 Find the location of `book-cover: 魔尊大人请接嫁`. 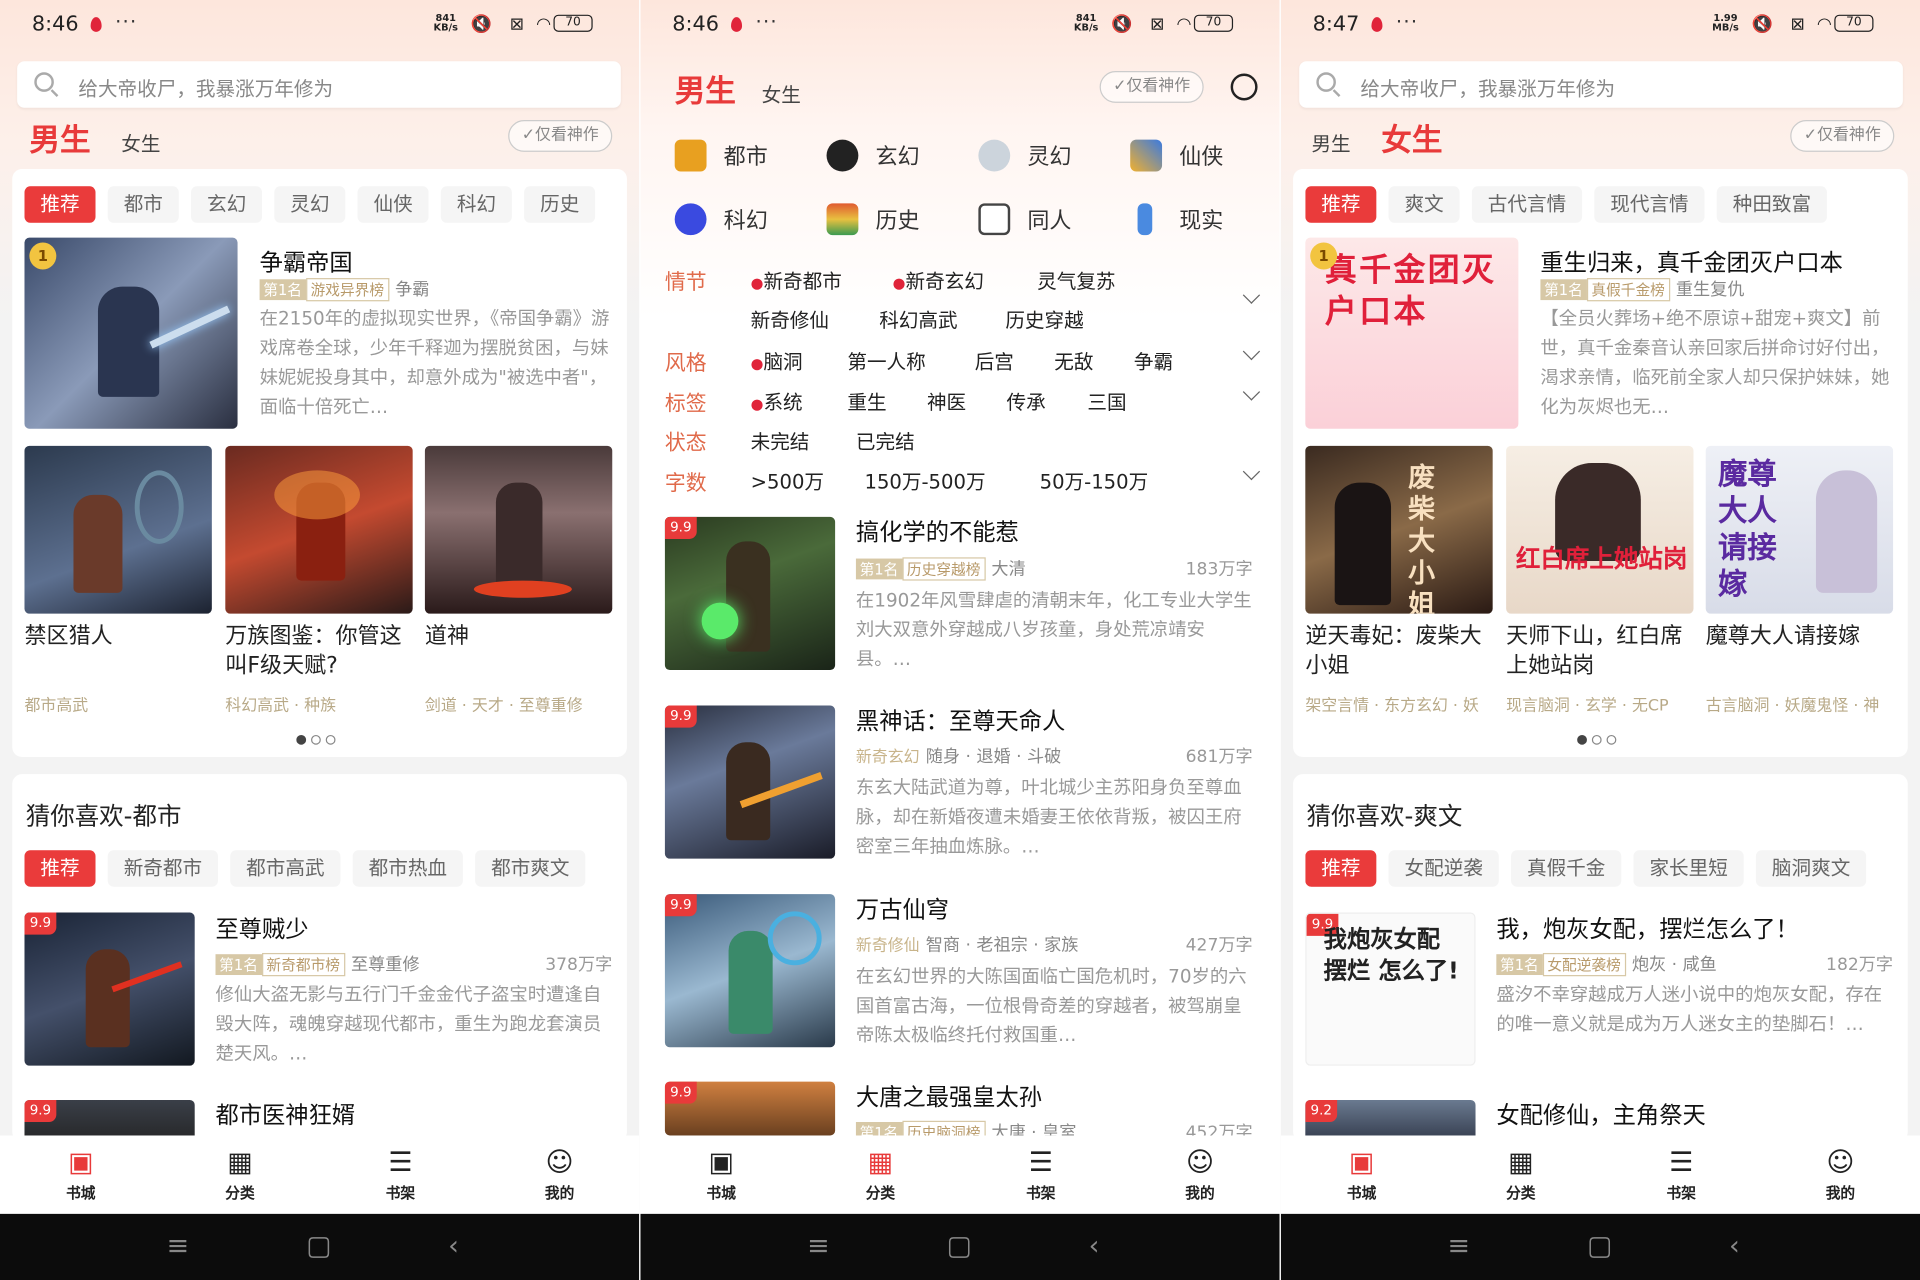

book-cover: 魔尊大人请接嫁 is located at coordinates (1799, 529).